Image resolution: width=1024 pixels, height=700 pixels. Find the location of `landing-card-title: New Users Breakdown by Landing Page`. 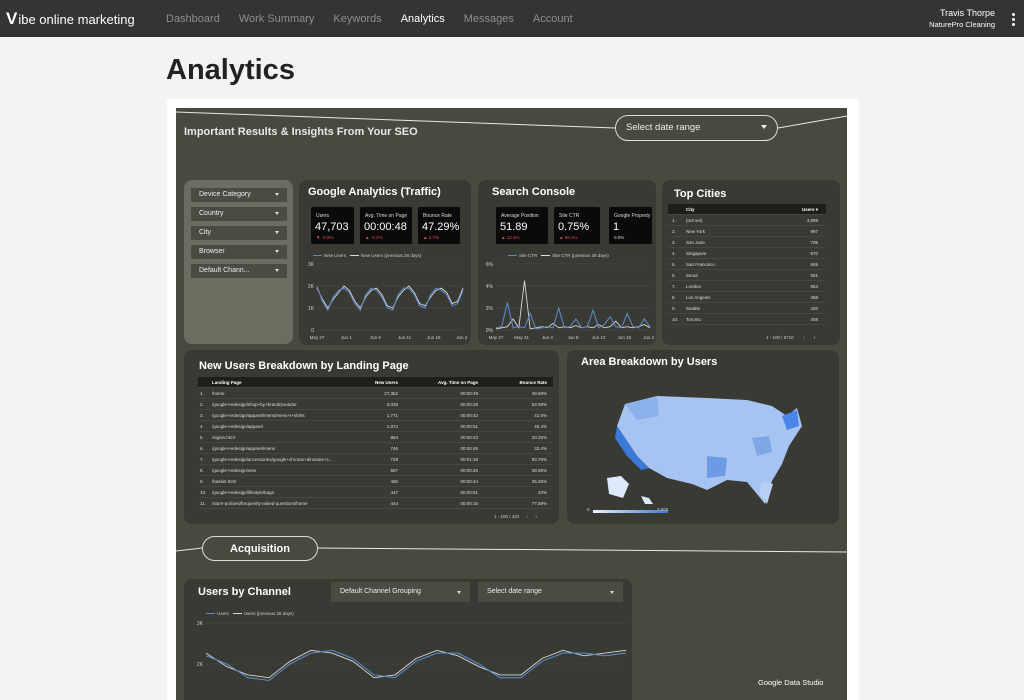

landing-card-title: New Users Breakdown by Landing Page is located at coordinates (304, 366).